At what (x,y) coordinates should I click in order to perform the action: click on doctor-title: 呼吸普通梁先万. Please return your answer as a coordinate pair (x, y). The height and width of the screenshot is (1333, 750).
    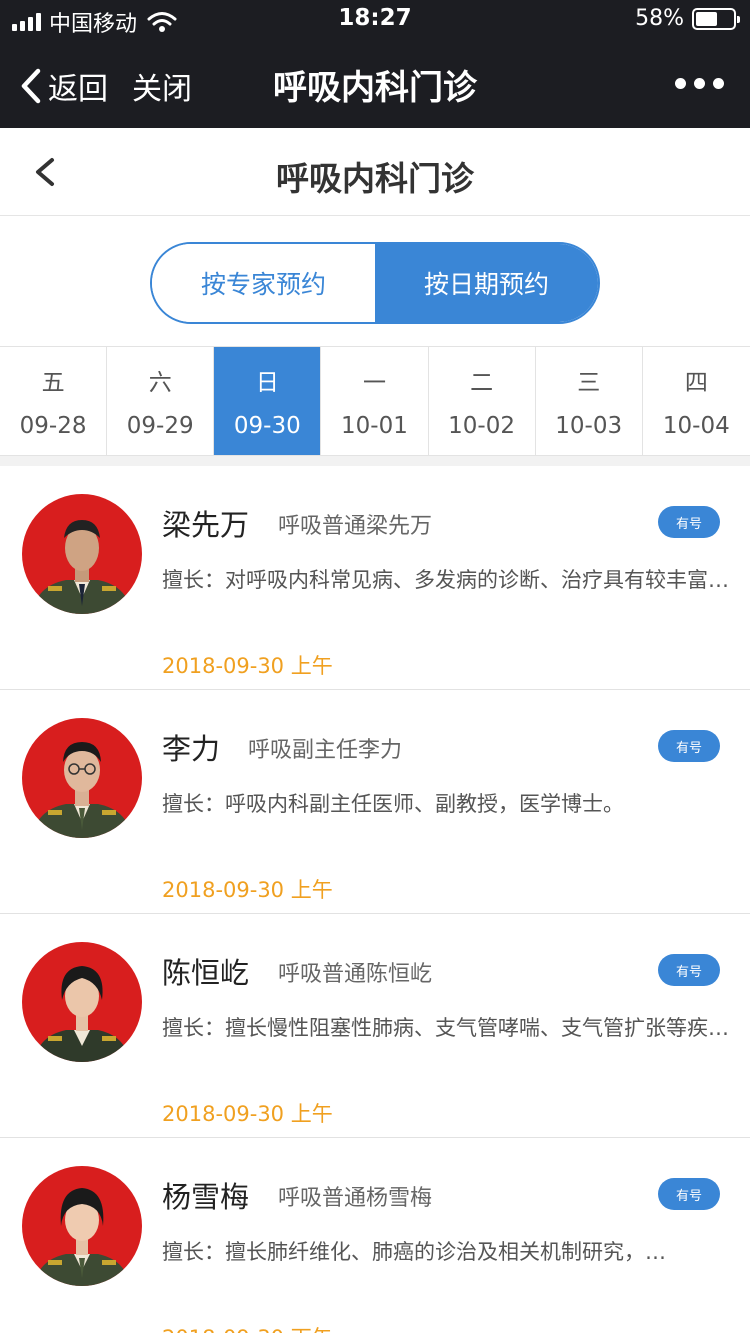
    Looking at the image, I should click on (355, 526).